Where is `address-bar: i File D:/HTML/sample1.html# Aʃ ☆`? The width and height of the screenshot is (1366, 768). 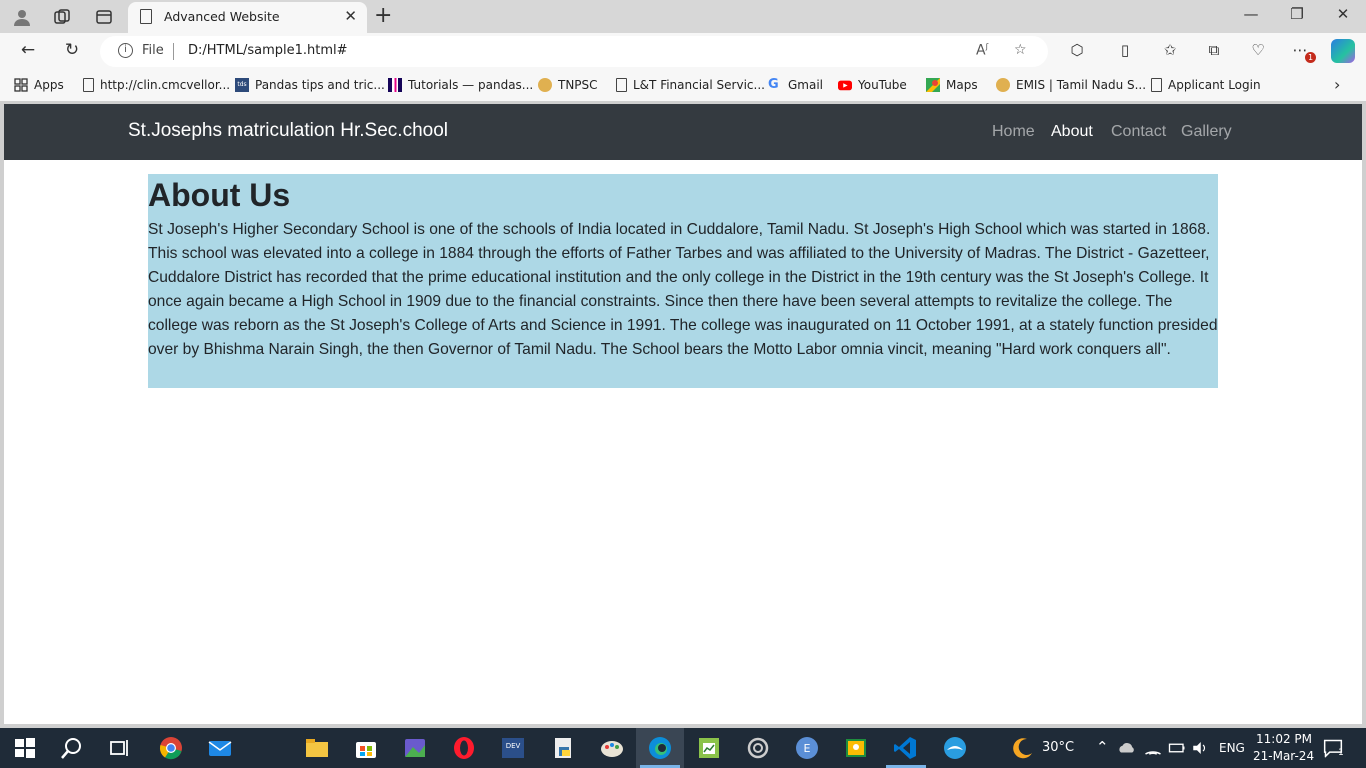
address-bar: i File D:/HTML/sample1.html# Aʃ ☆ is located at coordinates (574, 51).